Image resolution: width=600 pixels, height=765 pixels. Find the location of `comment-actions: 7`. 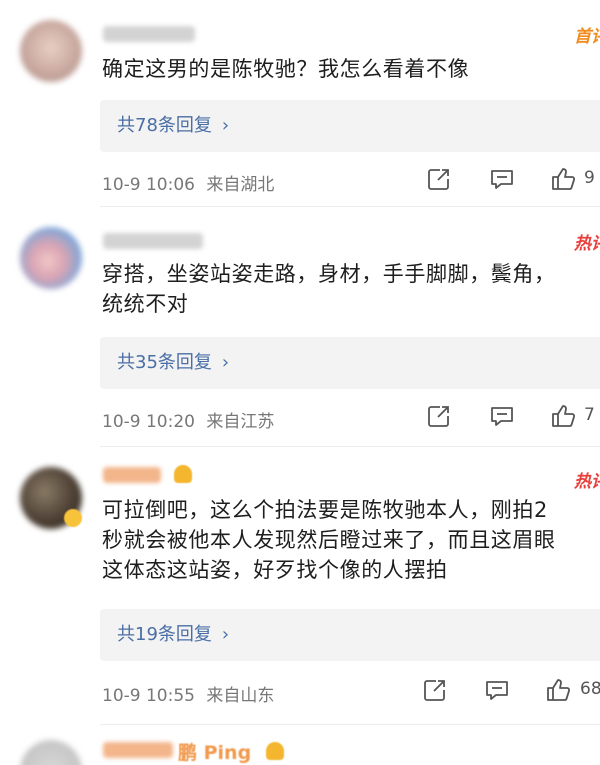

comment-actions: 7 is located at coordinates (300, 418).